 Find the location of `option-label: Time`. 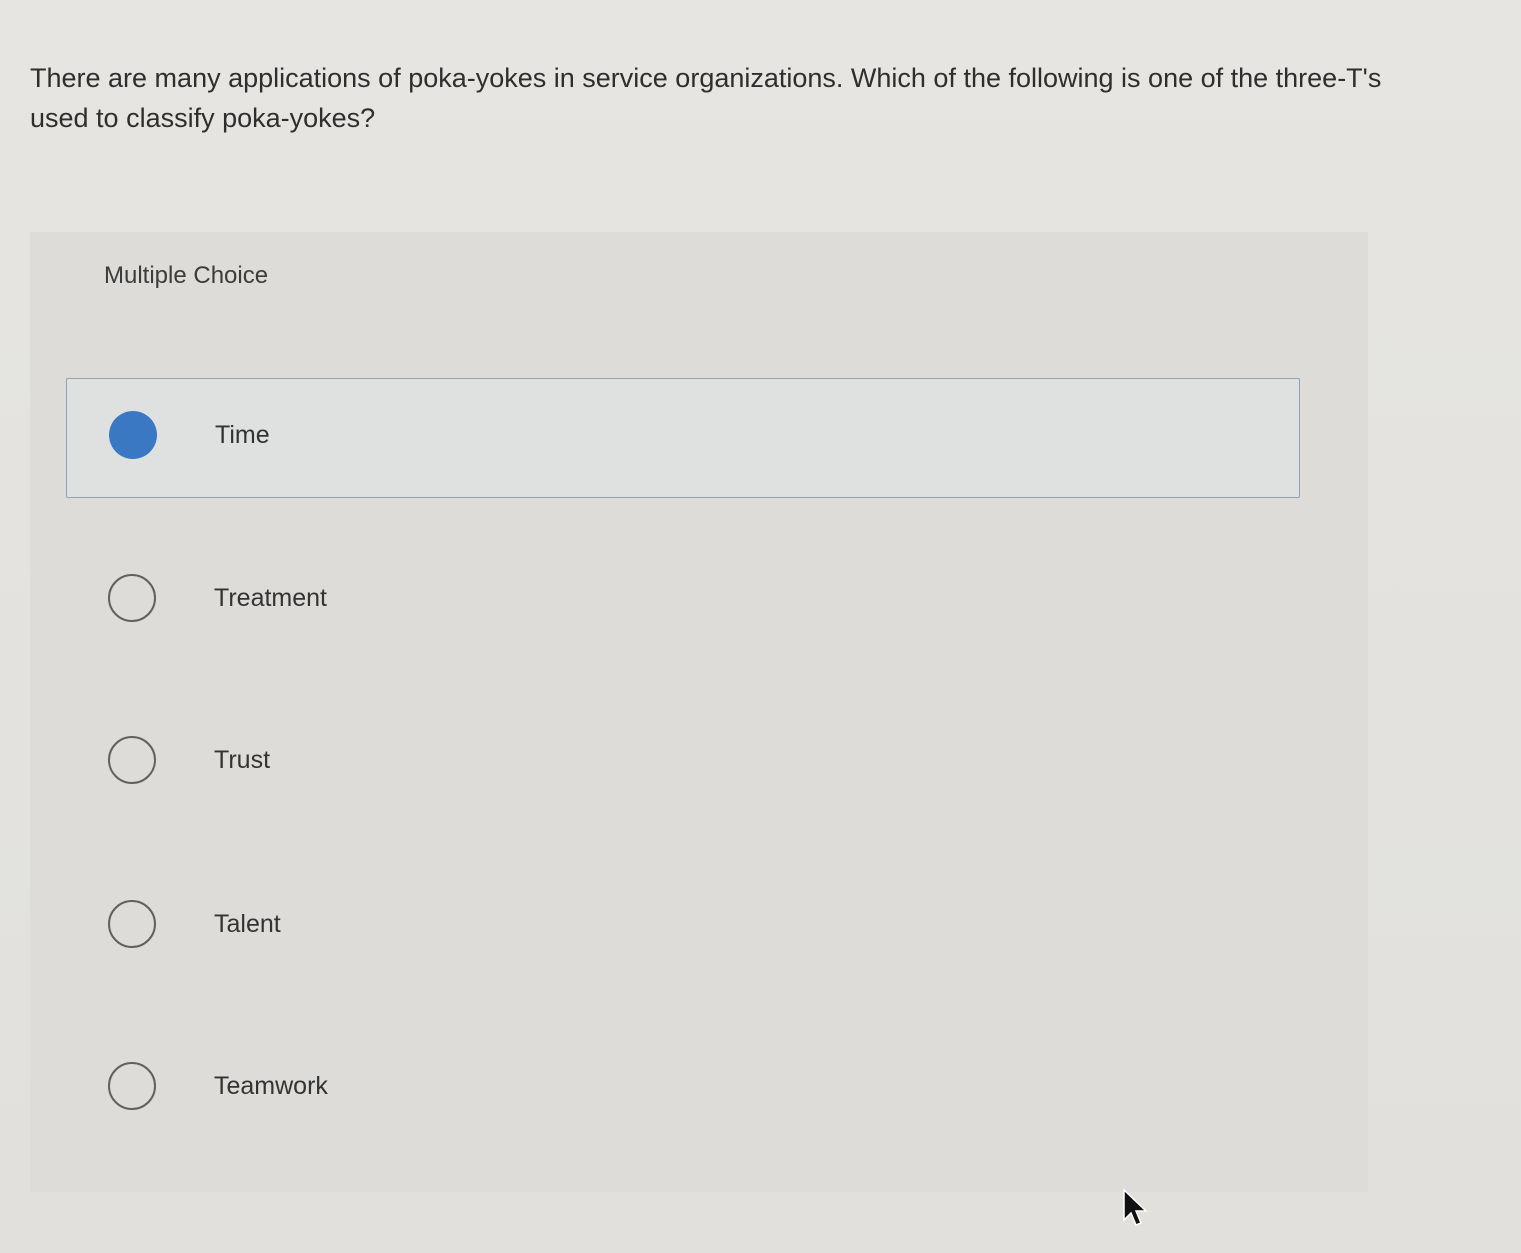

option-label: Time is located at coordinates (242, 435).